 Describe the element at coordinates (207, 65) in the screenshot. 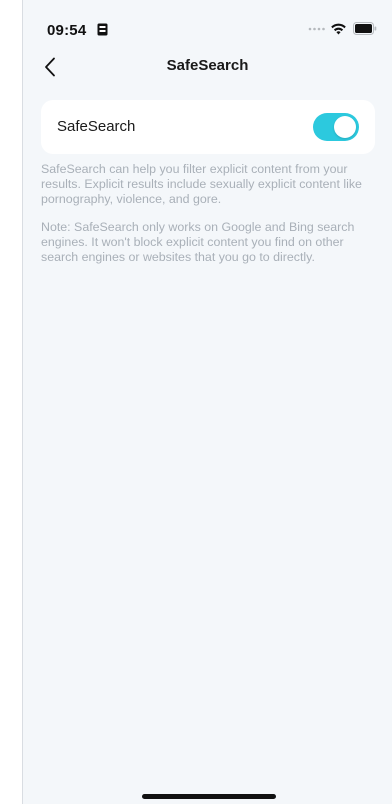

I see `page-title: SafeSearch` at that location.